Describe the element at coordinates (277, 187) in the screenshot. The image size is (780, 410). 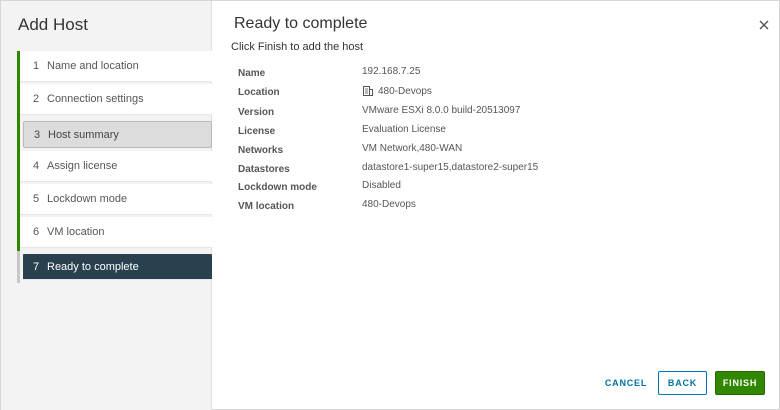
I see `detail-key: Lockdown mode` at that location.